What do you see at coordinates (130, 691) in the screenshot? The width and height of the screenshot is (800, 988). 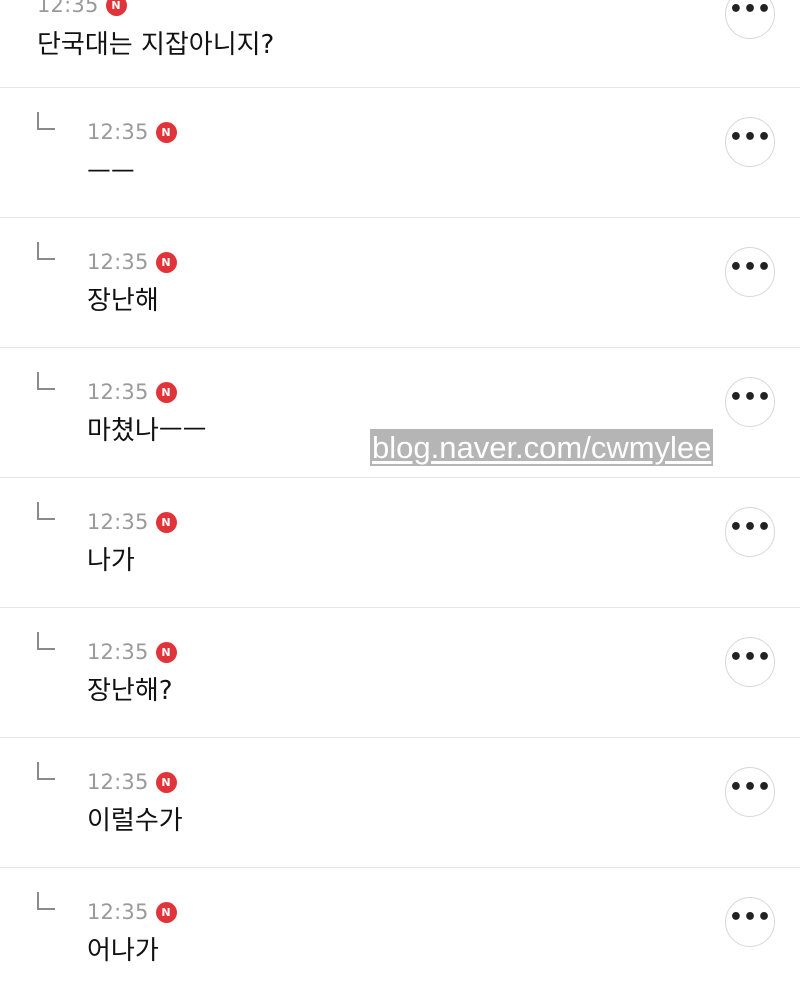 I see `comment-text: 장난해?` at bounding box center [130, 691].